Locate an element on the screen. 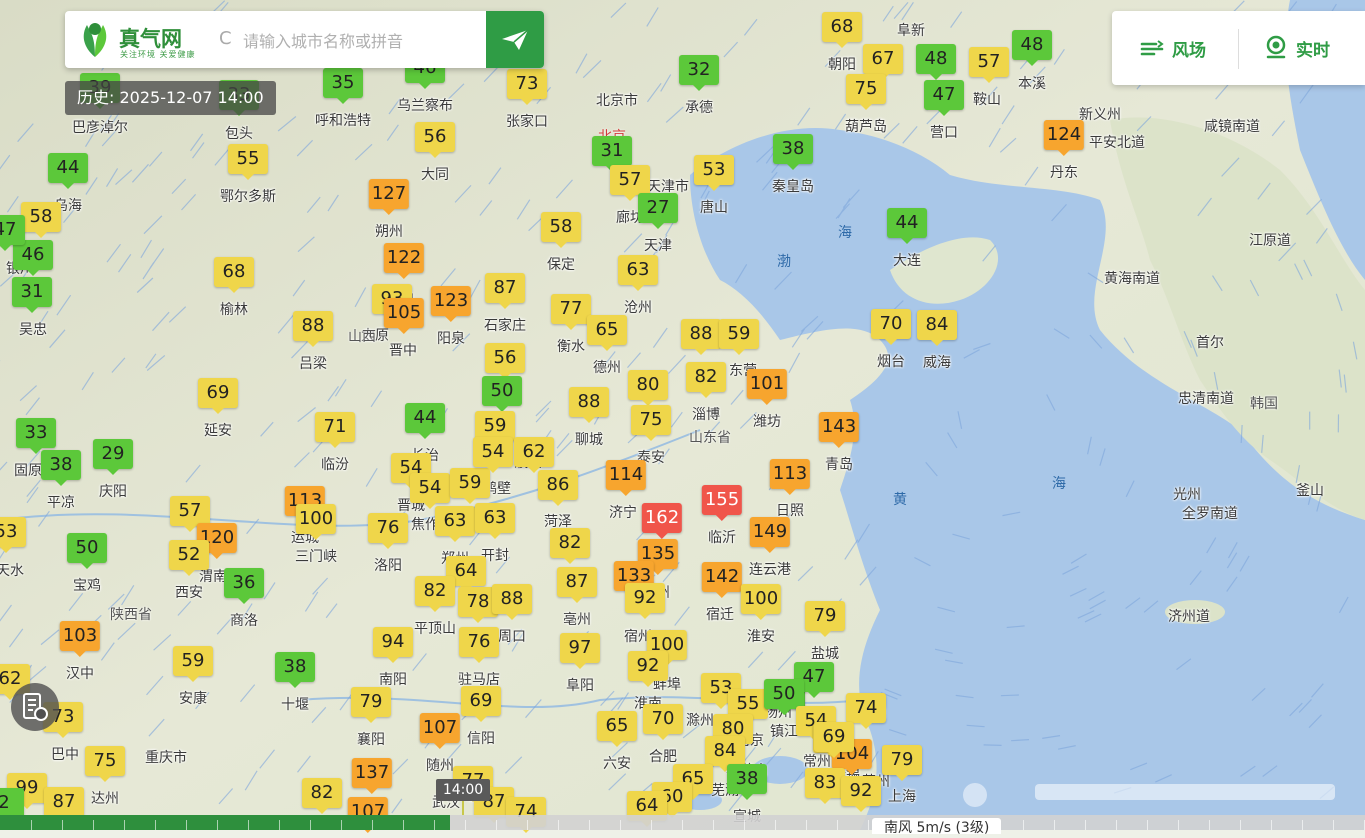 This screenshot has height=838, width=1365. search-button is located at coordinates (515, 39).